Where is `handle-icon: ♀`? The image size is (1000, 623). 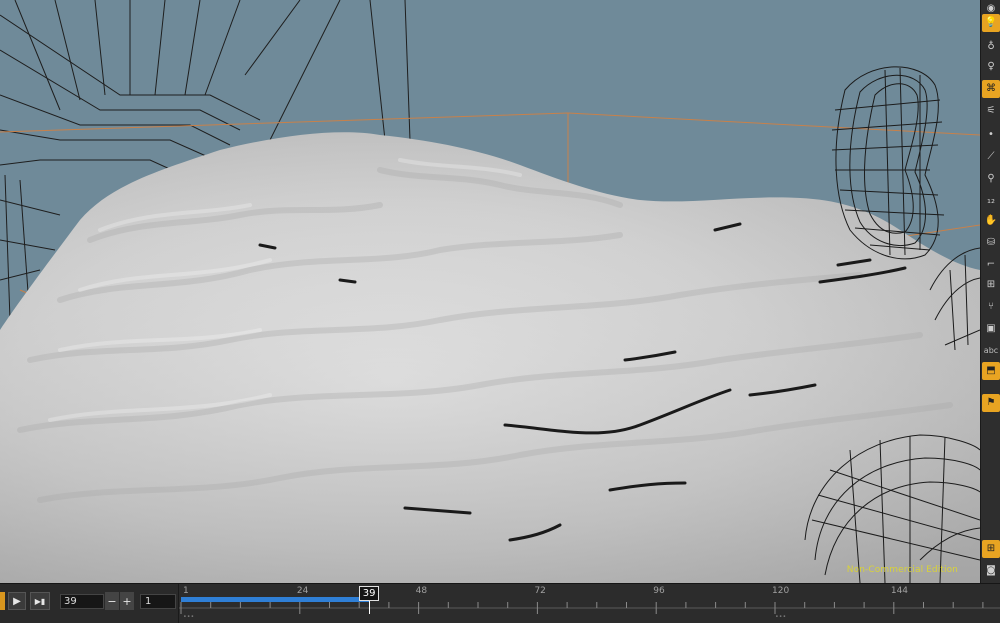 handle-icon: ♀ is located at coordinates (991, 66).